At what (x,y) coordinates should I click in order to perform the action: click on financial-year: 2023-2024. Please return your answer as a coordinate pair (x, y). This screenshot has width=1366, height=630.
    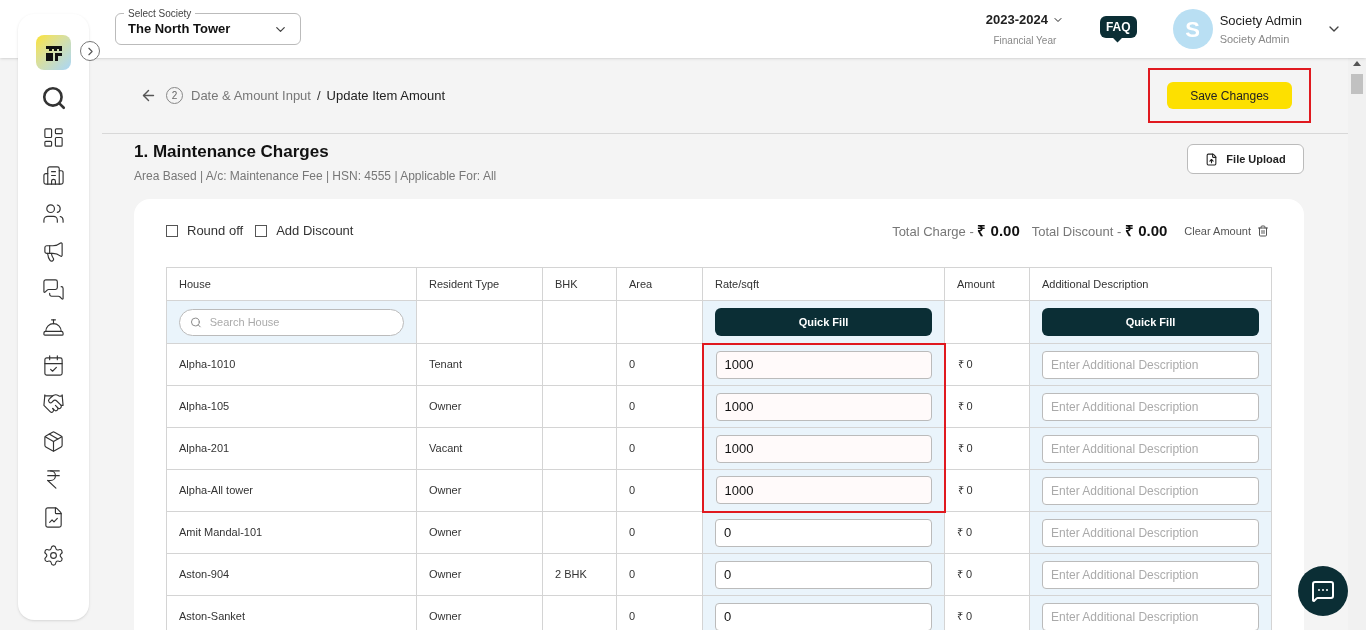
    Looking at the image, I should click on (1016, 19).